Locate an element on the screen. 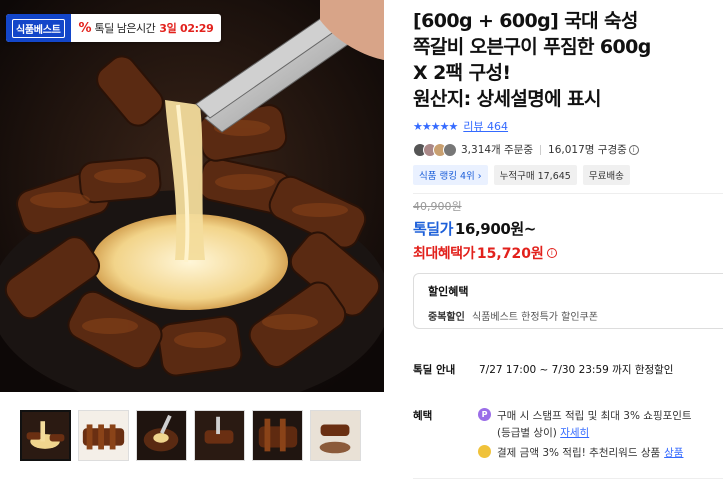 The width and height of the screenshot is (723, 486). title-line: 쪽갈비 오븐구이 푸짐한 600g is located at coordinates (532, 47).